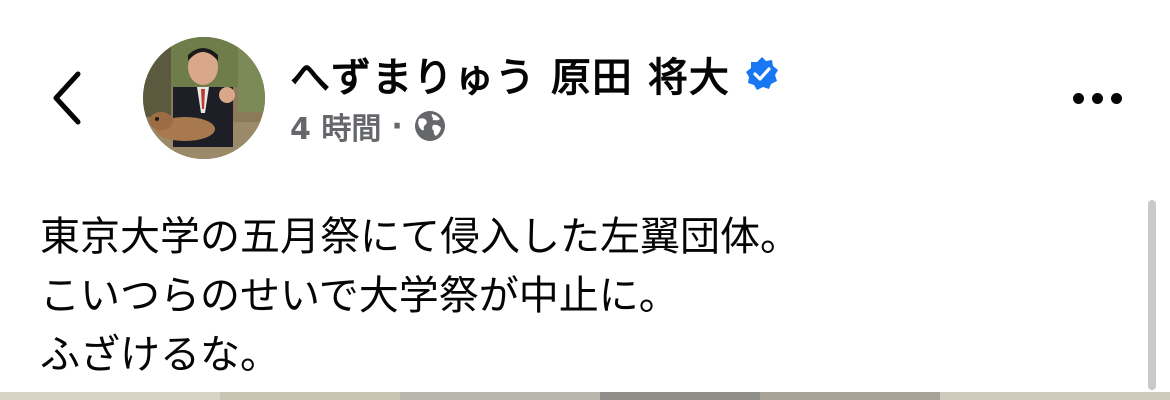 The height and width of the screenshot is (400, 1170). I want to click on chevron-left-icon, so click(67, 98).